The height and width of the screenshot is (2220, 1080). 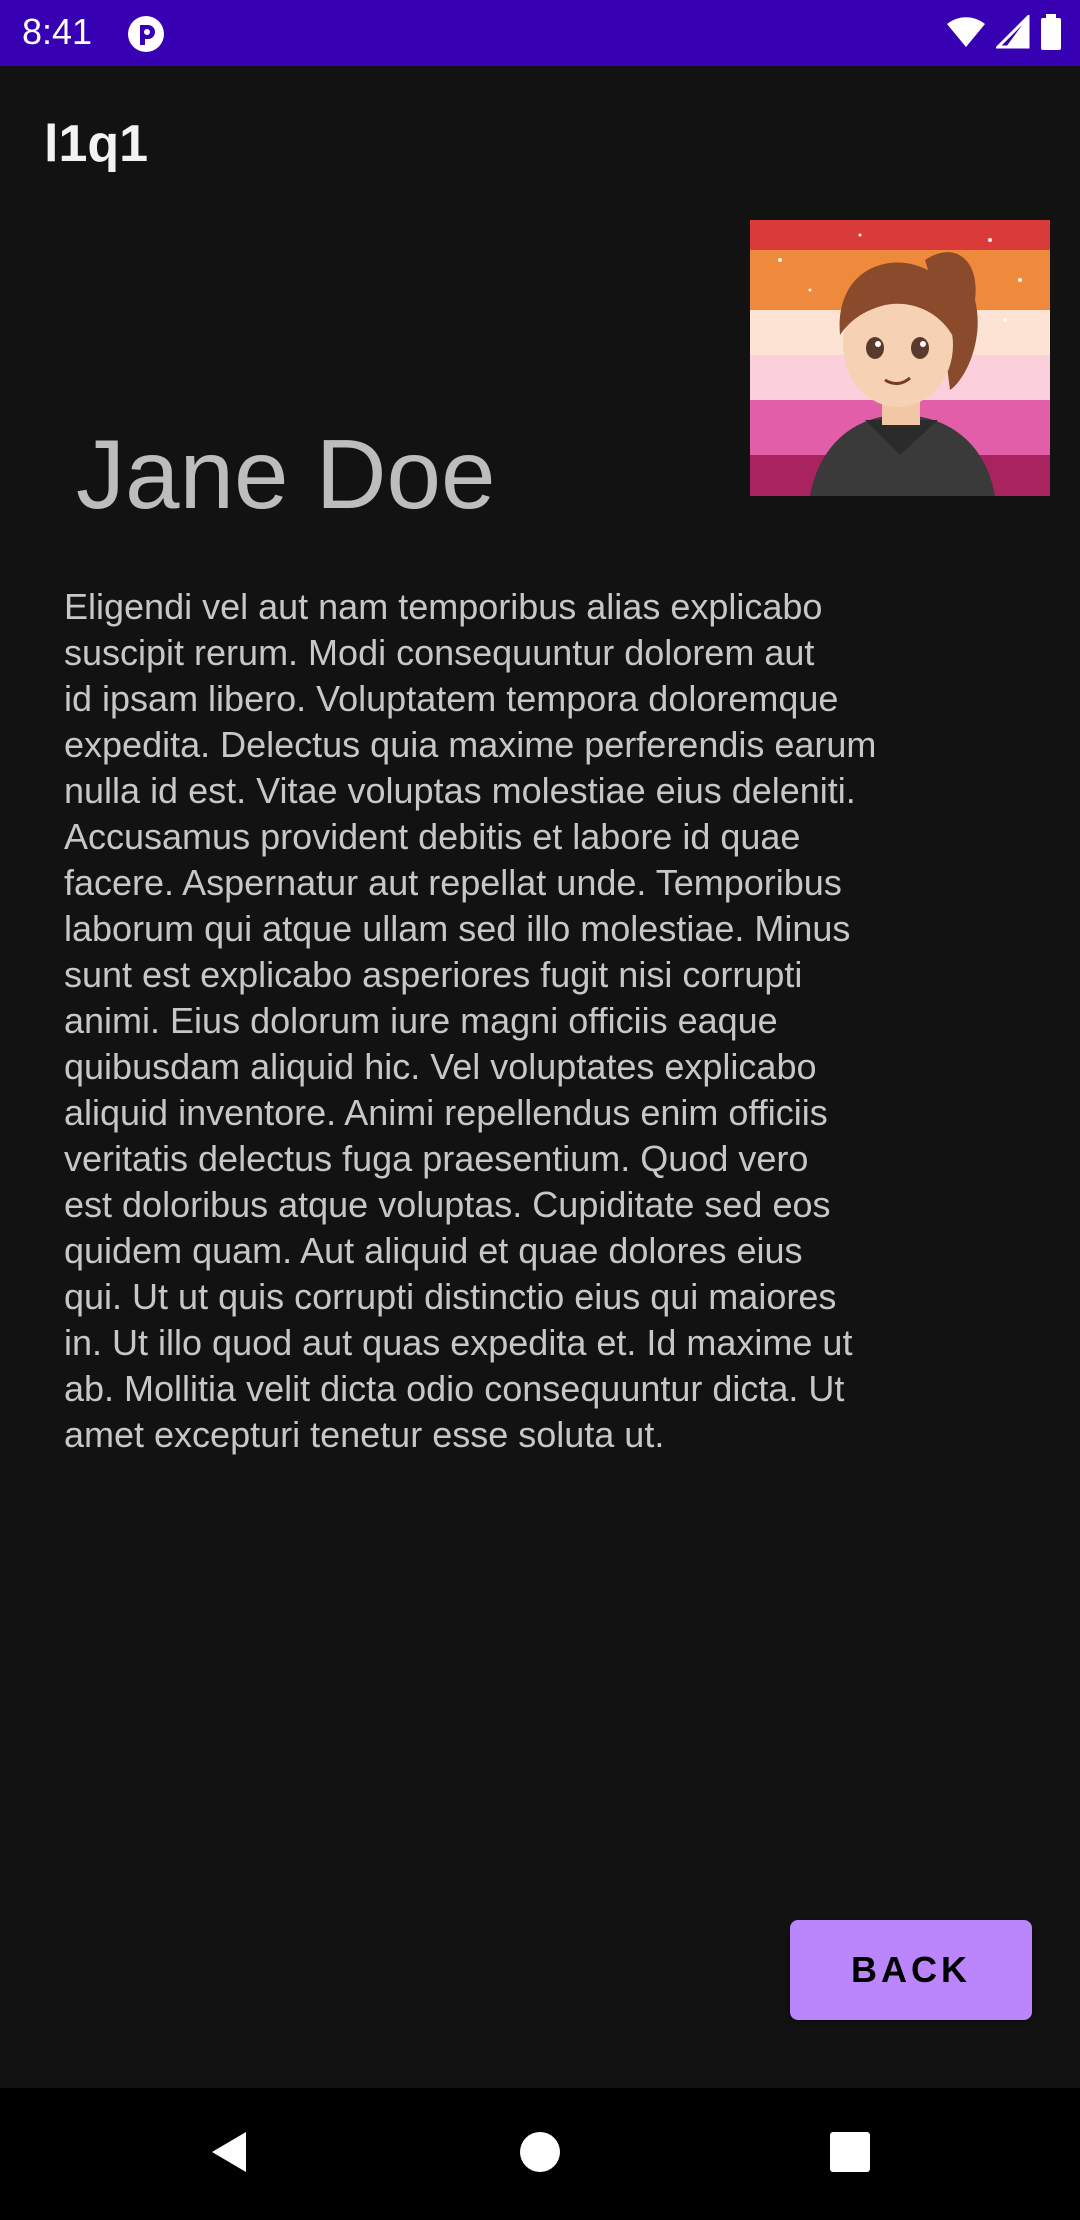 I want to click on navigation-bar, so click(x=540, y=2154).